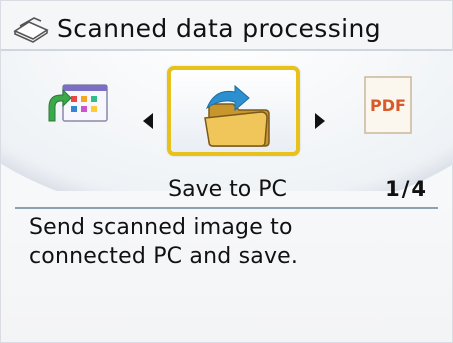  Describe the element at coordinates (237, 115) in the screenshot. I see `folder-save-icon` at that location.